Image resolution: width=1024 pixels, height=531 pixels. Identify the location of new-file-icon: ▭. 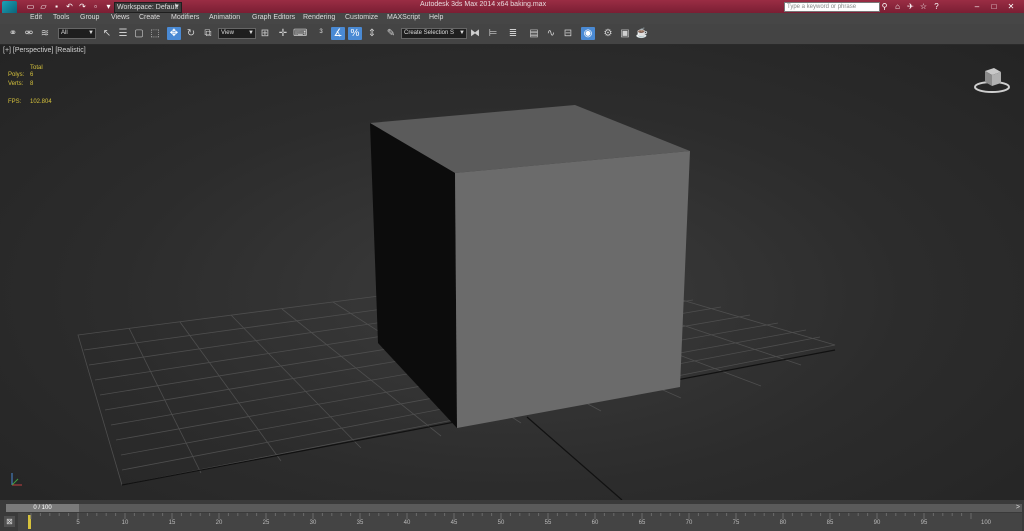
(30, 6).